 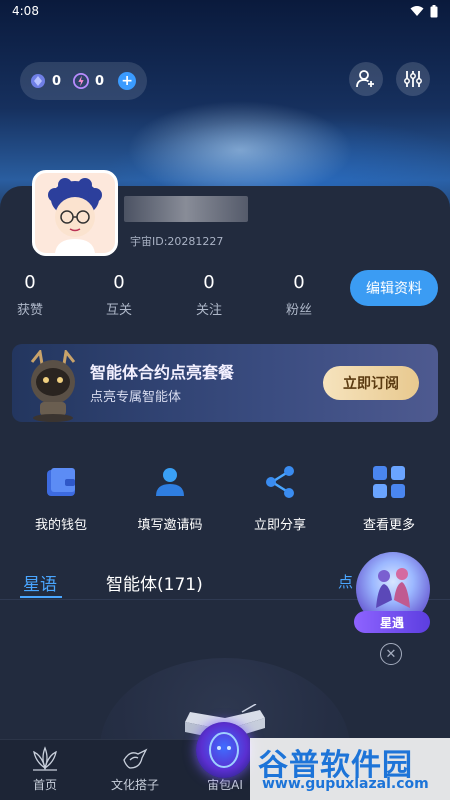 I want to click on watermark-url: www.gupuxlazal.com, so click(x=345, y=784).